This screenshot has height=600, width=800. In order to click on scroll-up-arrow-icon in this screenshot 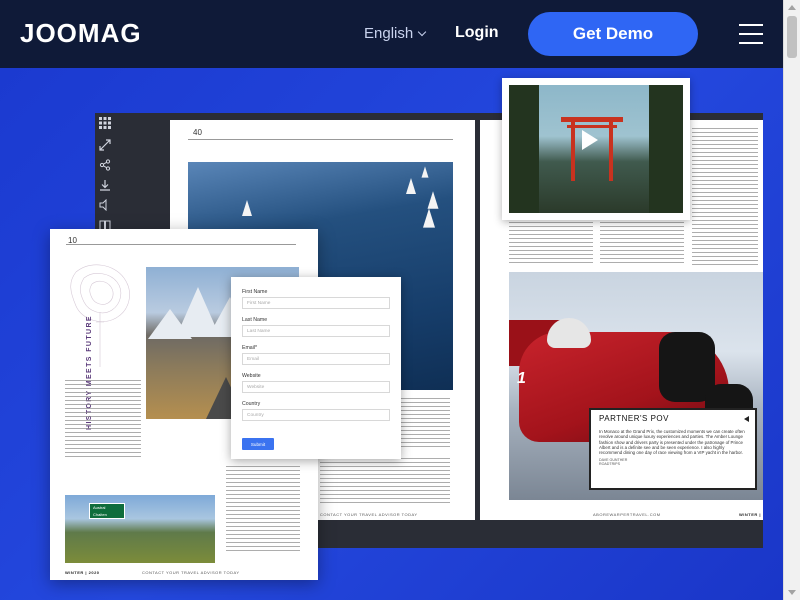, I will do `click(792, 7)`.